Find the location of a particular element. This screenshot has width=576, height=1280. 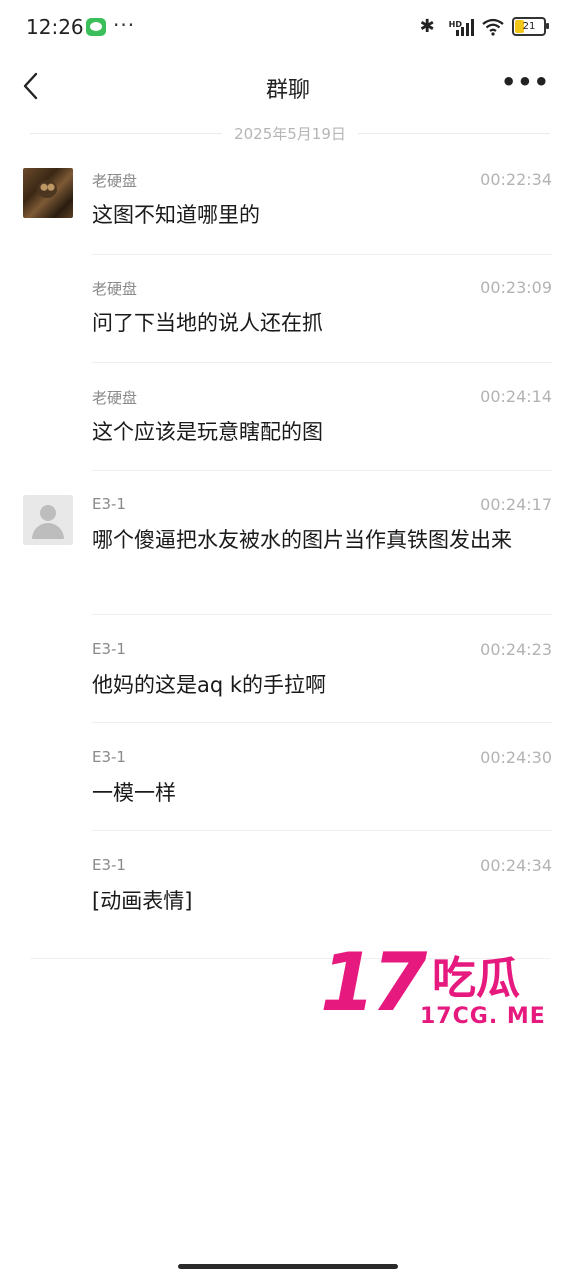

message-item: 老硬盘 00:23:09 问了下当地的说人还在抓 is located at coordinates (288, 319).